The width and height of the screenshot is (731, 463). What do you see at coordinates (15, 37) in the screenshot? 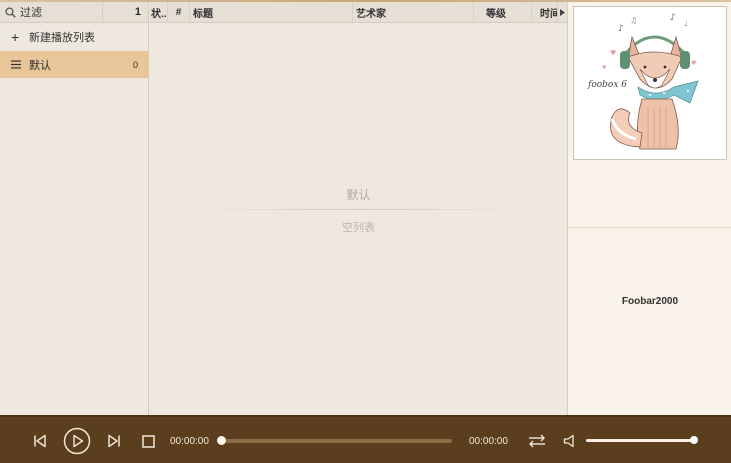
I see `plus-icon: +` at bounding box center [15, 37].